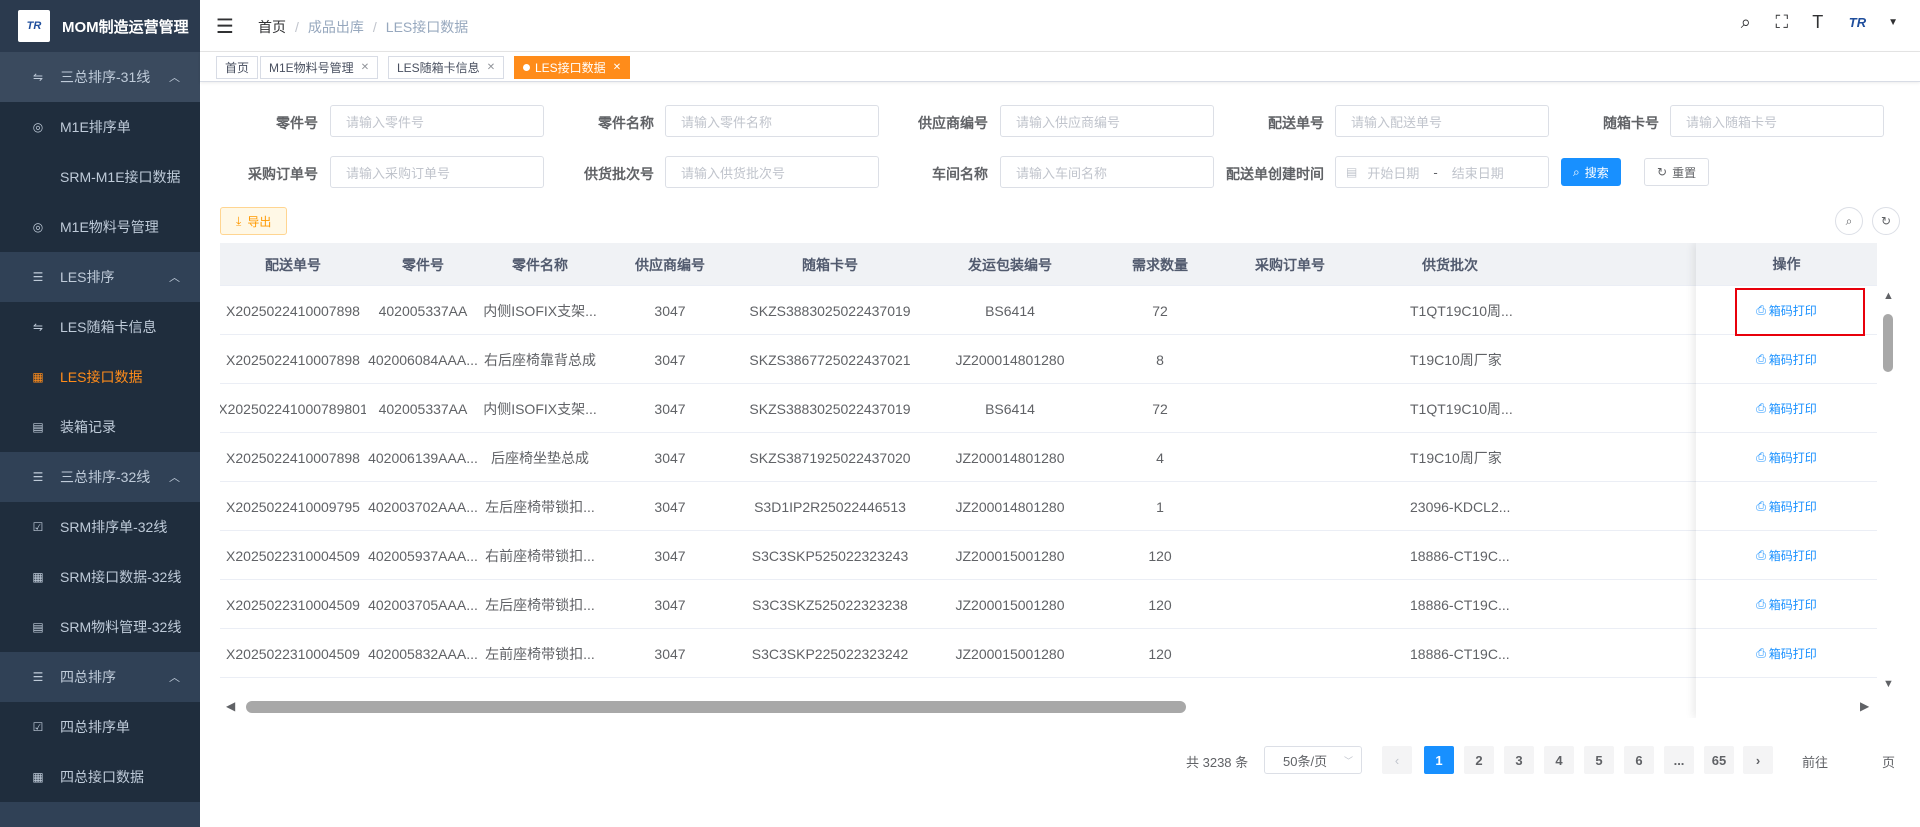  Describe the element at coordinates (1456, 359) in the screenshot. I see `table-cell: T19C10周厂家` at that location.